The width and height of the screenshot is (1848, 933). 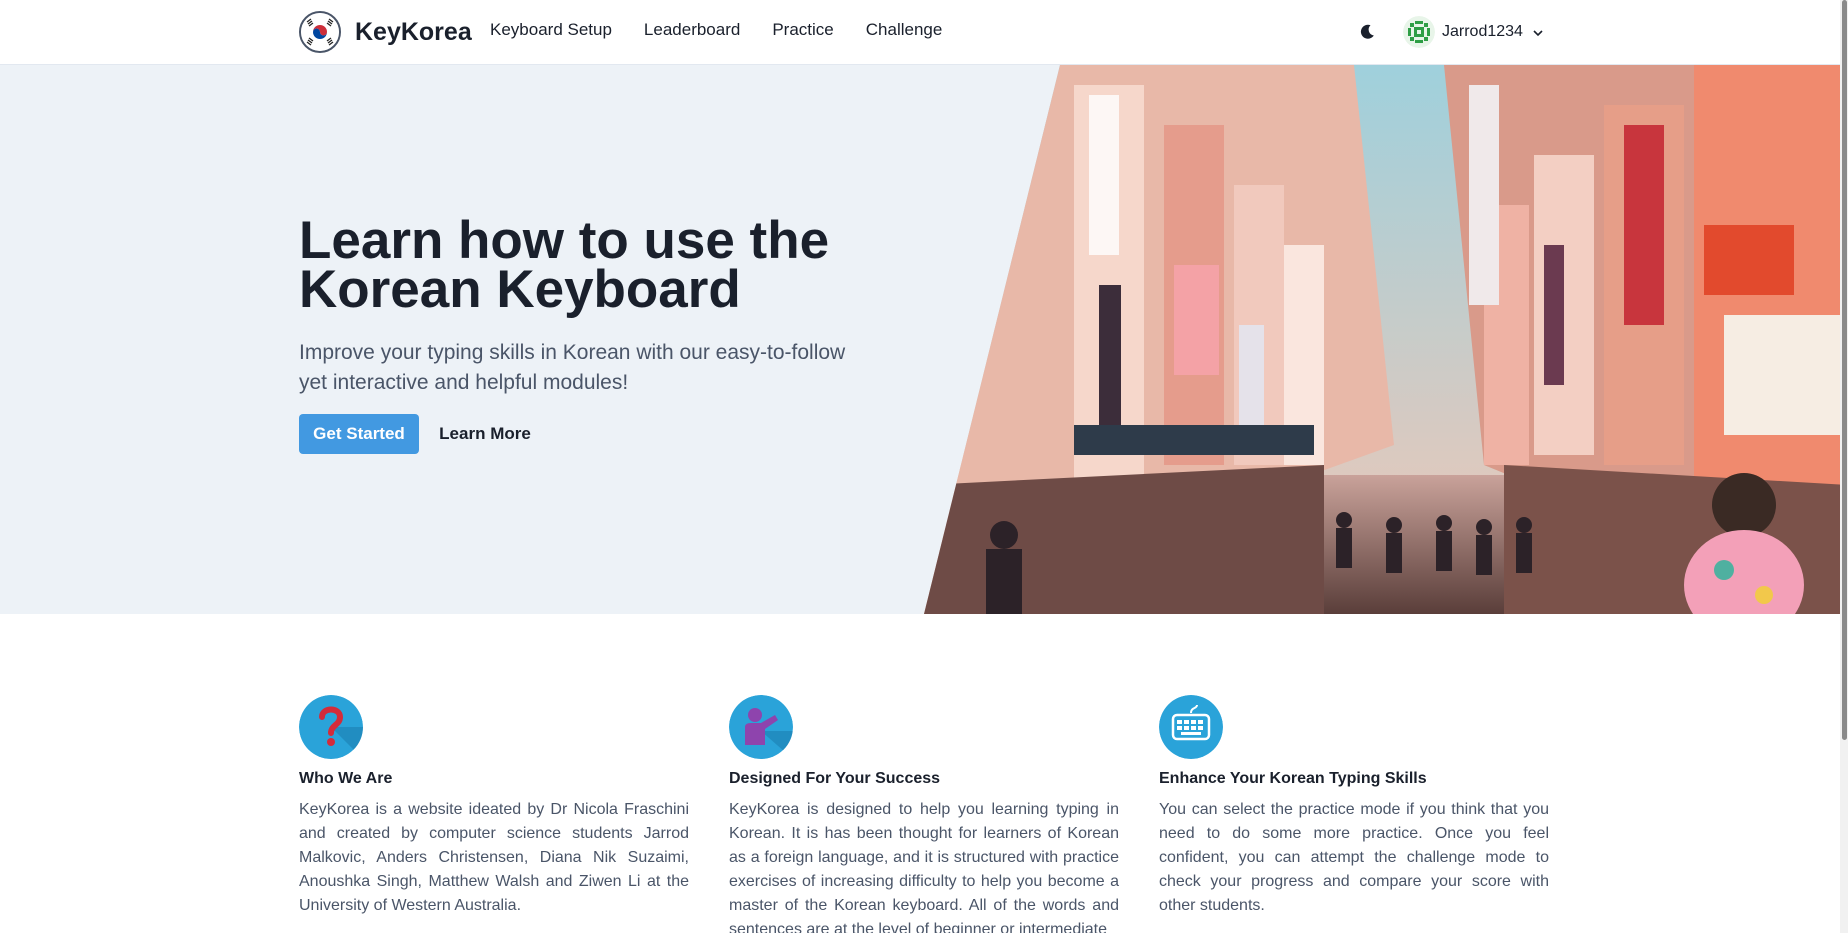 I want to click on learn-more-button: Learn More, so click(x=485, y=434).